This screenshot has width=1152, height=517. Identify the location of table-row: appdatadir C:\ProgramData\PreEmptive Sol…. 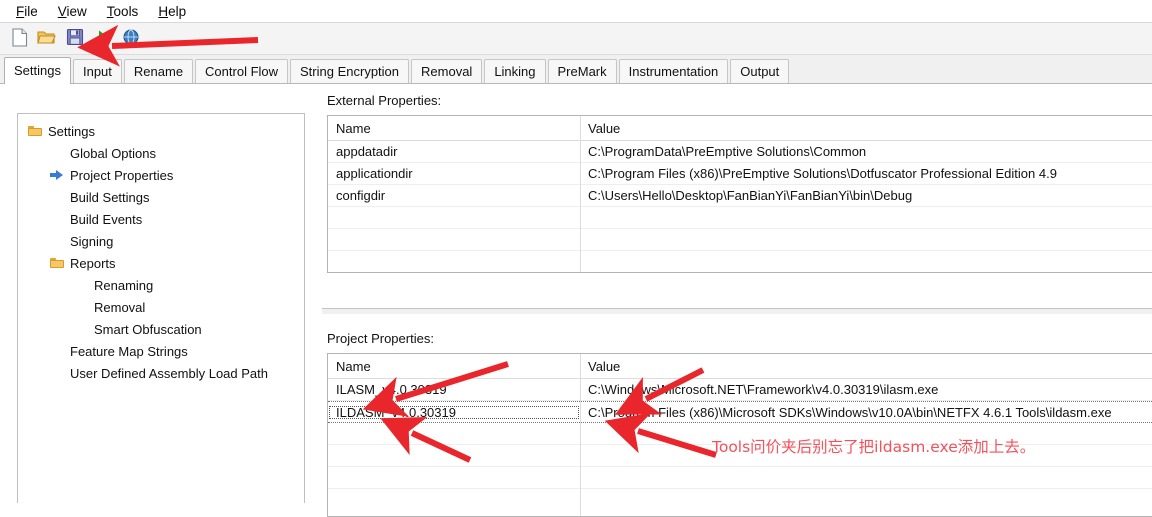
(740, 152).